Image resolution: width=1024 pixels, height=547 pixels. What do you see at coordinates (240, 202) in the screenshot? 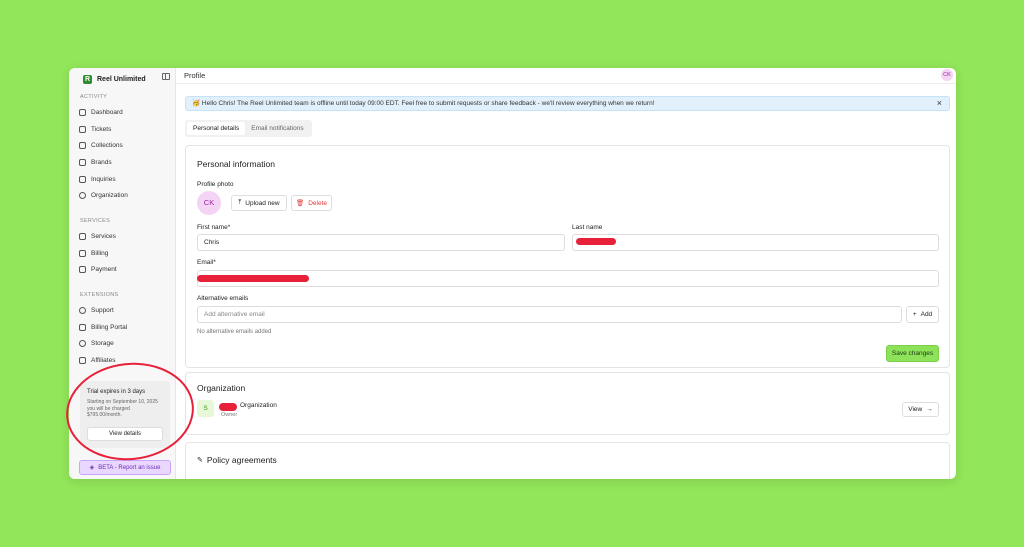
I see `upload-icon: ⤒` at bounding box center [240, 202].